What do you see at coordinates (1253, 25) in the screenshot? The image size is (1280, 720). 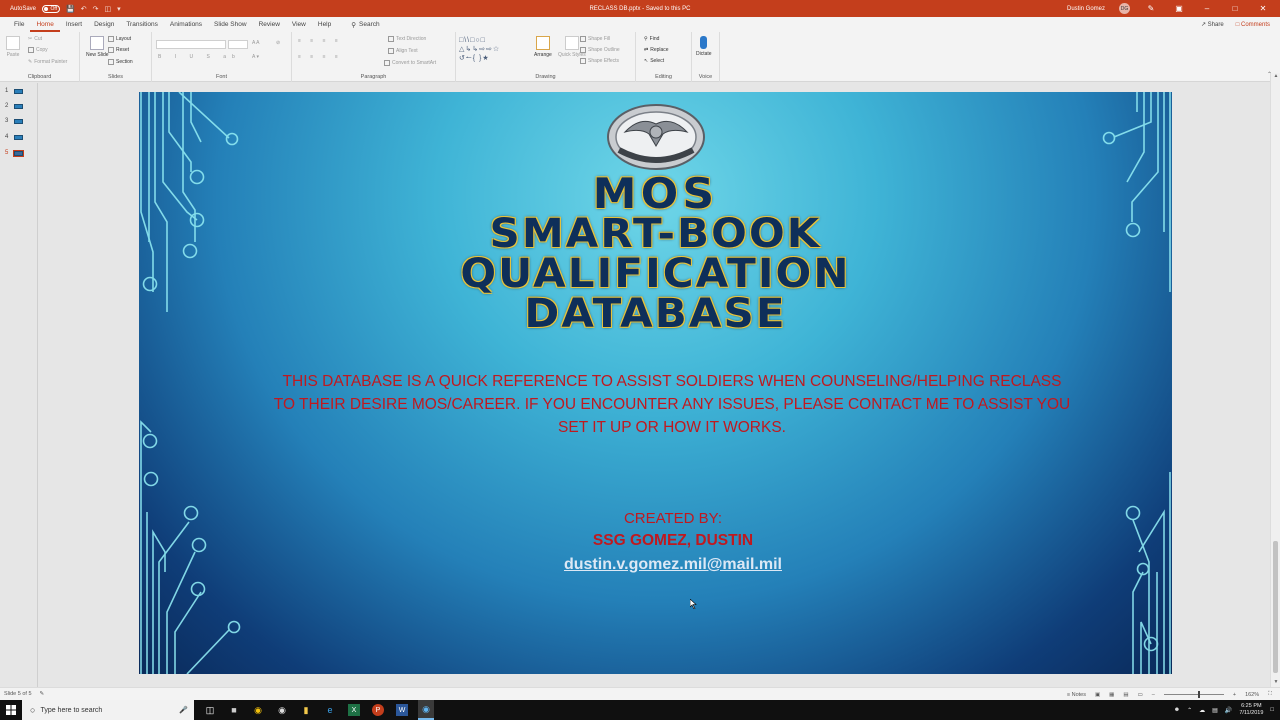 I see `comments-button: □ Comments` at bounding box center [1253, 25].